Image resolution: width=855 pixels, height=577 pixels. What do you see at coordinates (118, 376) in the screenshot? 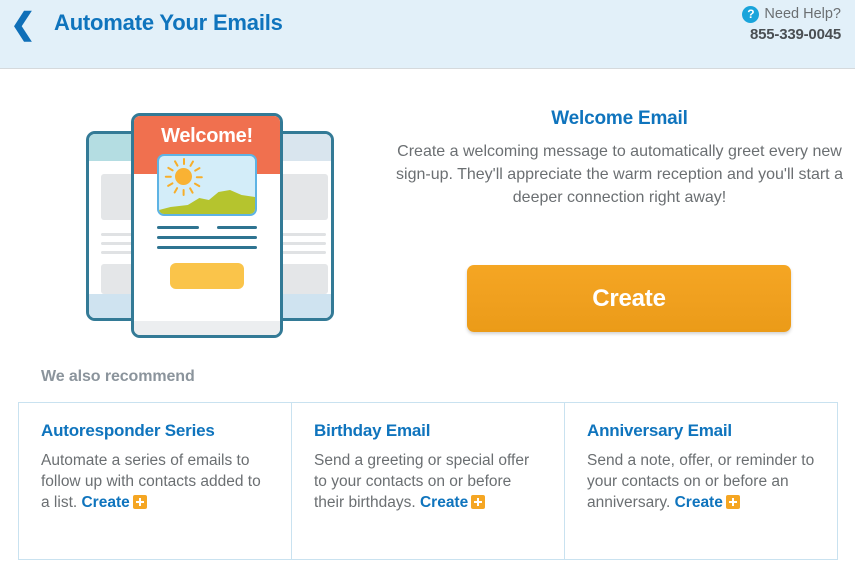
I see `recommendations-heading: We also recommend` at bounding box center [118, 376].